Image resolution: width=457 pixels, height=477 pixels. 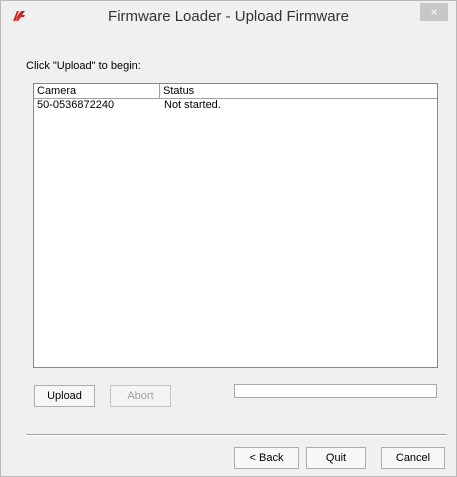 I want to click on abort-button: Abort, so click(x=140, y=396).